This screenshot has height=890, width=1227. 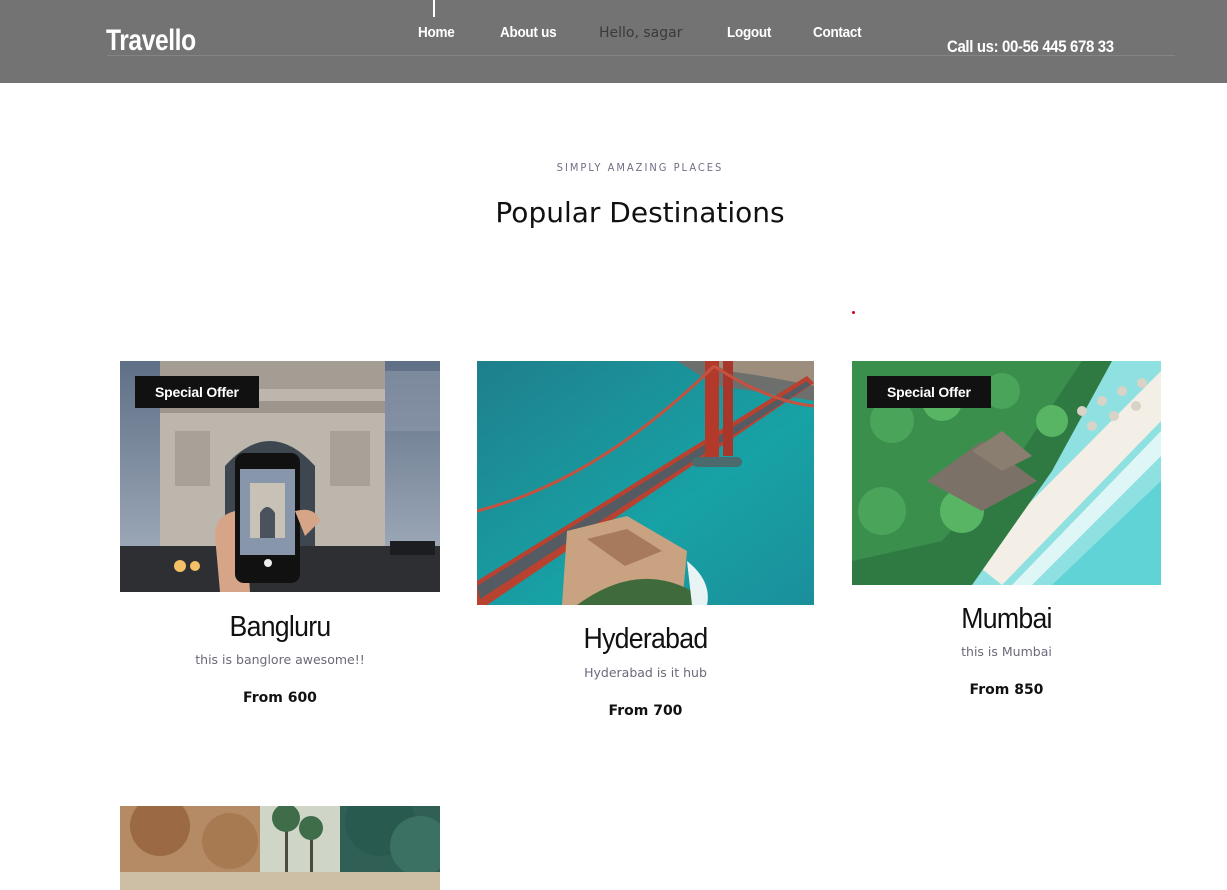 I want to click on destination-name: Mumbai, so click(x=1006, y=619).